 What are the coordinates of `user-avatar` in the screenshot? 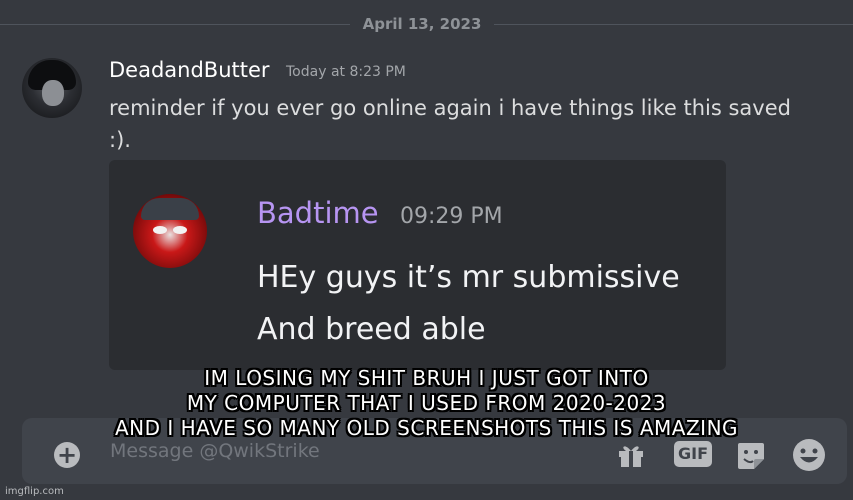 It's located at (52, 88).